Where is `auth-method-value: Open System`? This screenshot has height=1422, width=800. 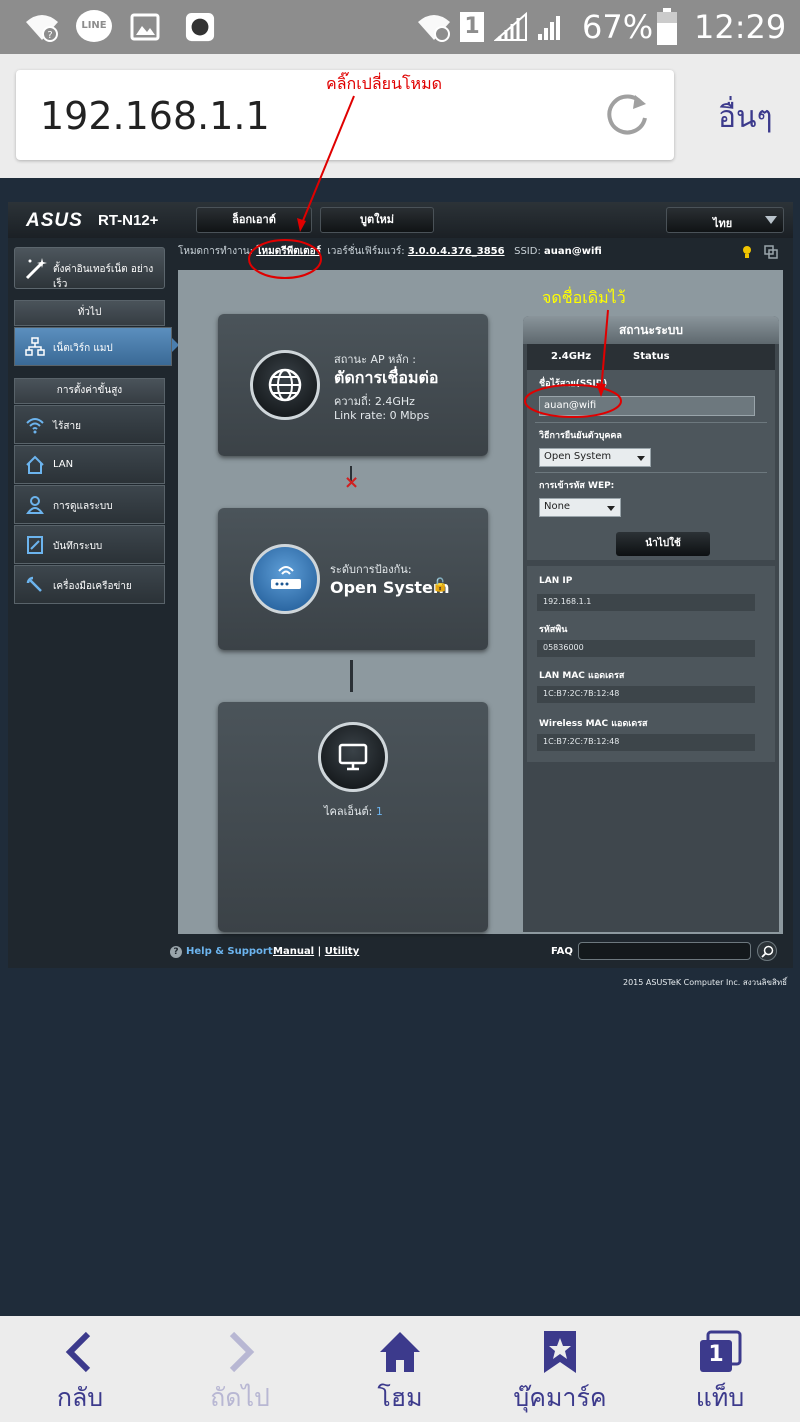
auth-method-value: Open System is located at coordinates (578, 456).